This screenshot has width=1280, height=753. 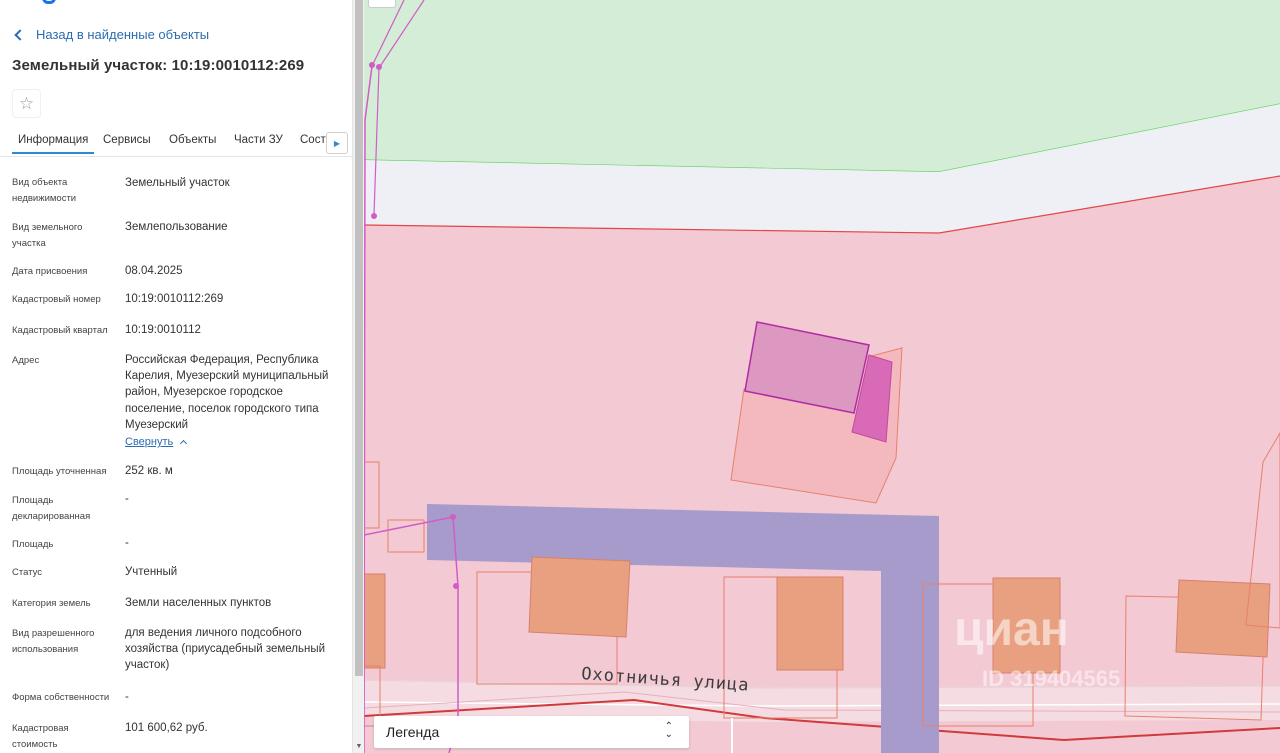 What do you see at coordinates (668, 730) in the screenshot?
I see `chevron-updown-icon: ⌃ ⌄` at bounding box center [668, 730].